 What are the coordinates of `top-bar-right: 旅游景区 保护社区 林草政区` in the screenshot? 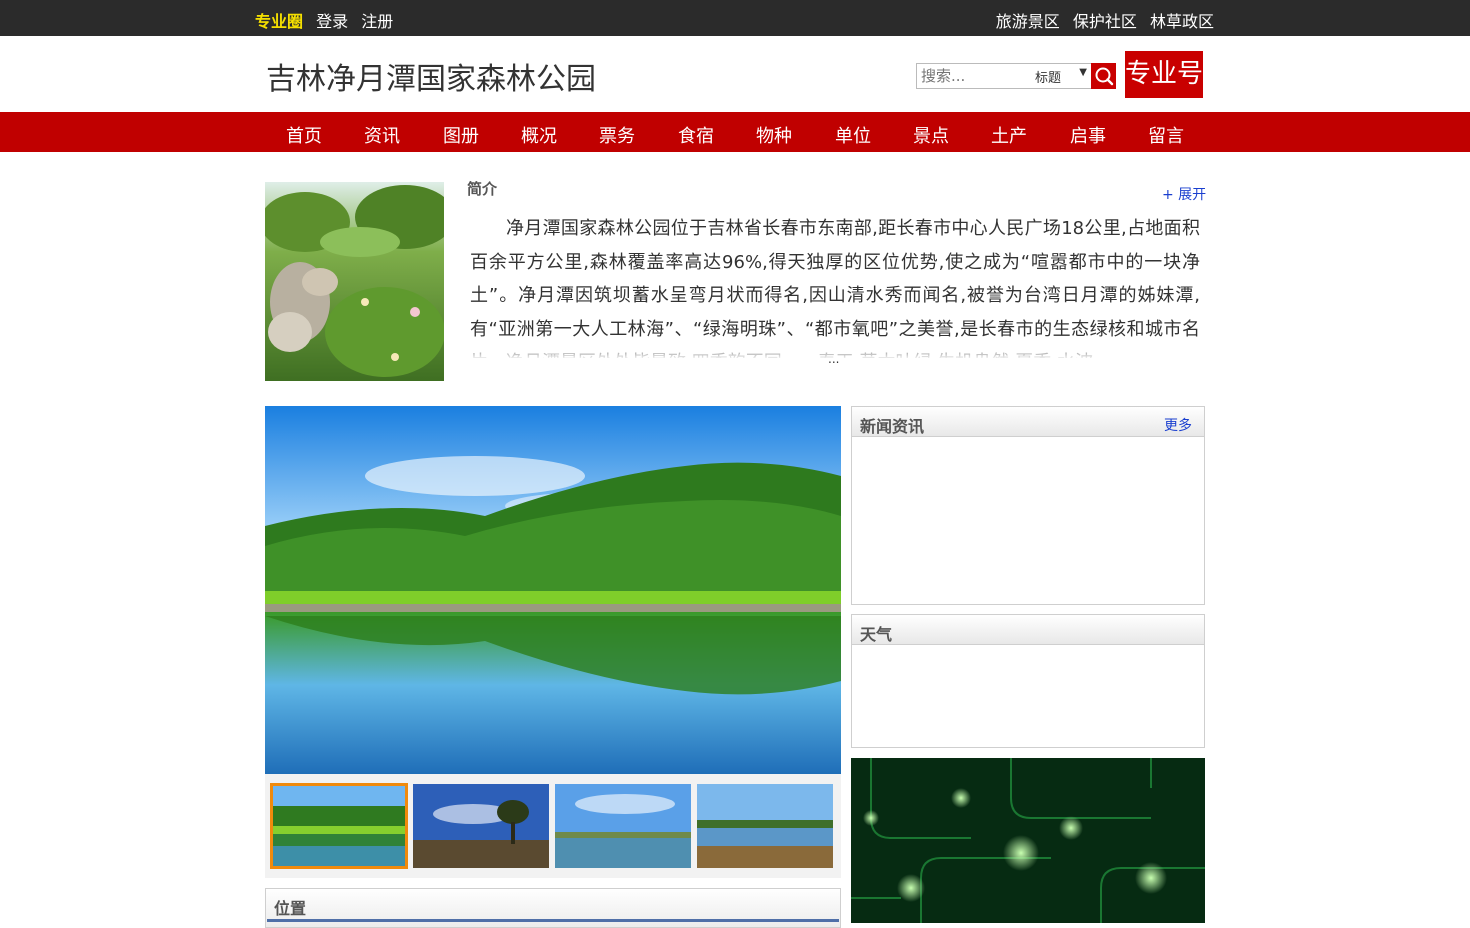 It's located at (1101, 20).